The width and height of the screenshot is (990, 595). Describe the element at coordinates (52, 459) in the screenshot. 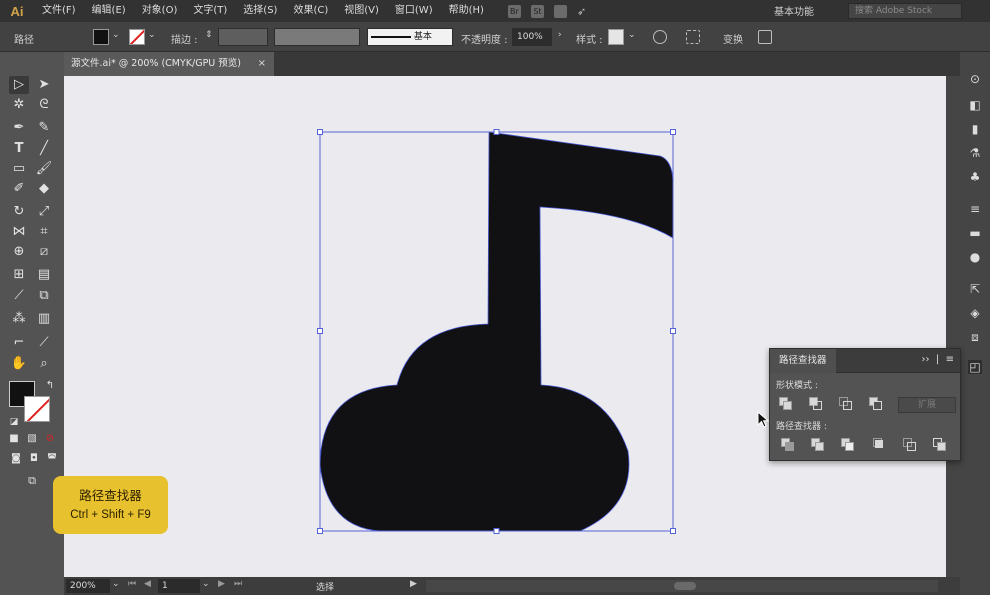

I see `draw-inside-icon: ◚` at that location.